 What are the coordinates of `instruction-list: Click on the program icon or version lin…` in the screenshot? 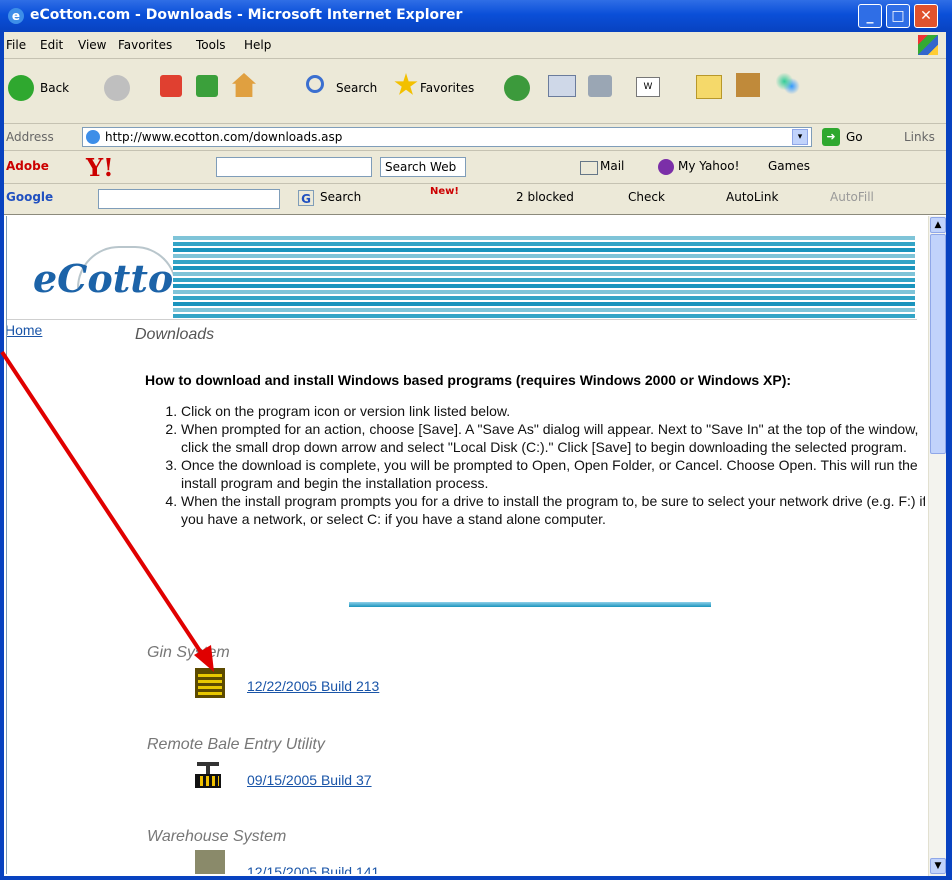 It's located at (543, 465).